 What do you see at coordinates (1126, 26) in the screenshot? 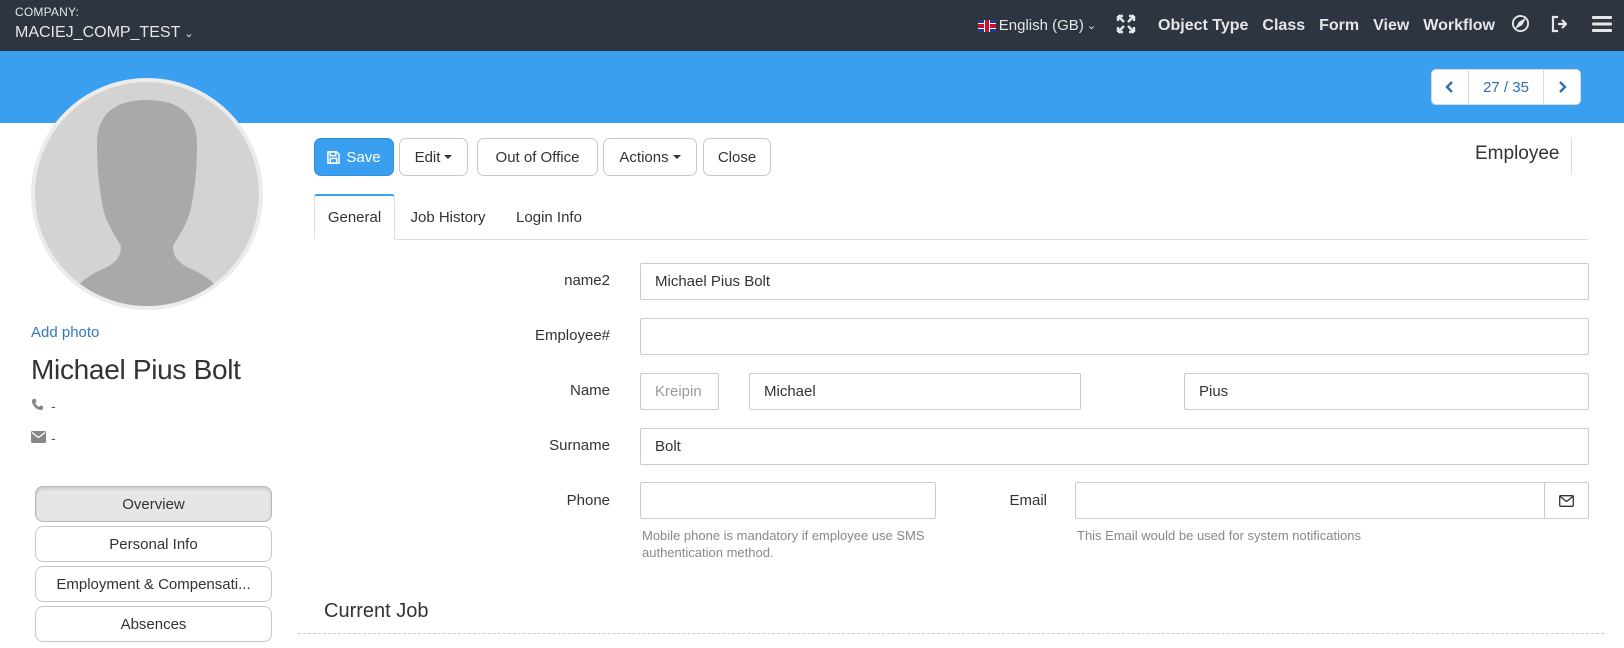
I see `fullscreen-icon` at bounding box center [1126, 26].